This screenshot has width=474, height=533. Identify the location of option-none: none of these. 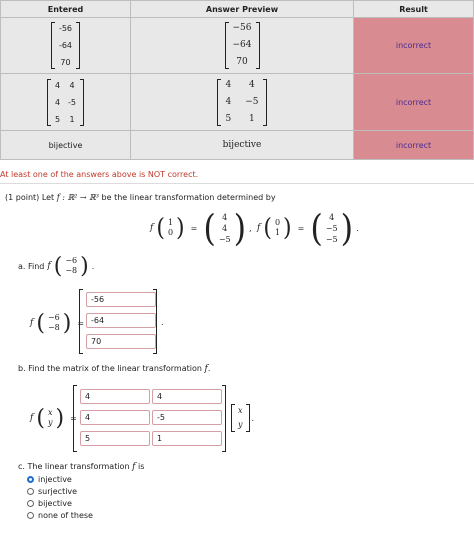
(60, 515).